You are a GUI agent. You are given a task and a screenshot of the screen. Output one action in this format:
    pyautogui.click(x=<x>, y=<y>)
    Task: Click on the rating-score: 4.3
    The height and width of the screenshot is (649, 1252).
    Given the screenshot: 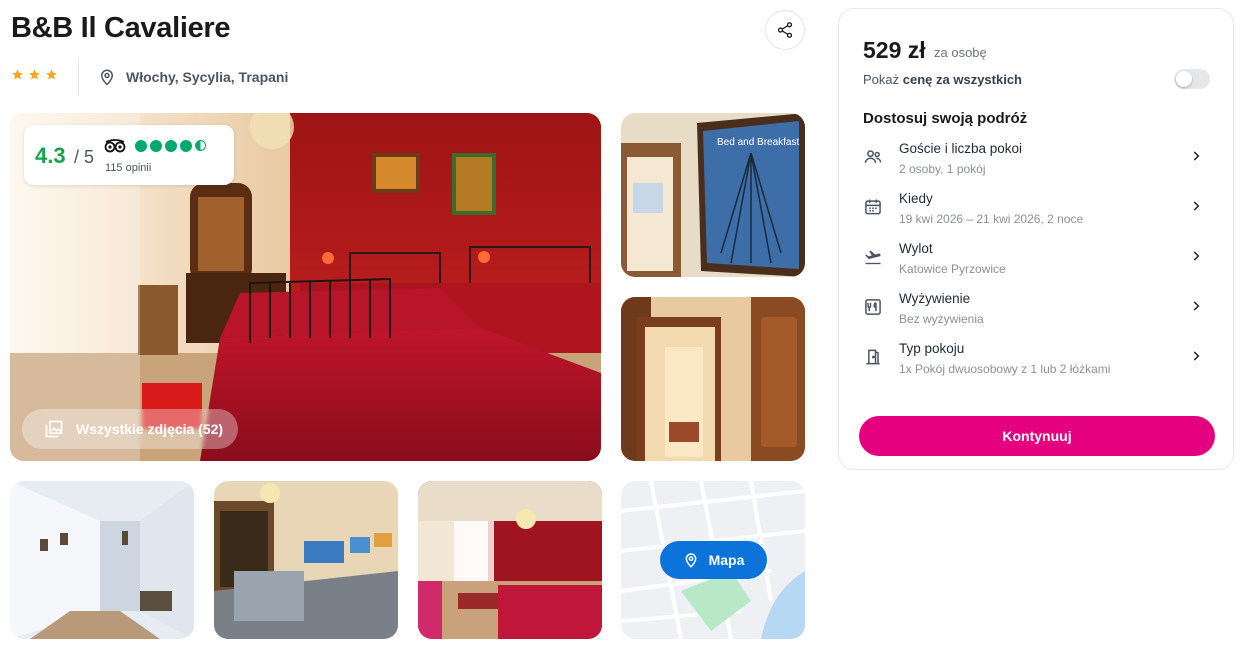 What is the action you would take?
    pyautogui.click(x=50, y=155)
    